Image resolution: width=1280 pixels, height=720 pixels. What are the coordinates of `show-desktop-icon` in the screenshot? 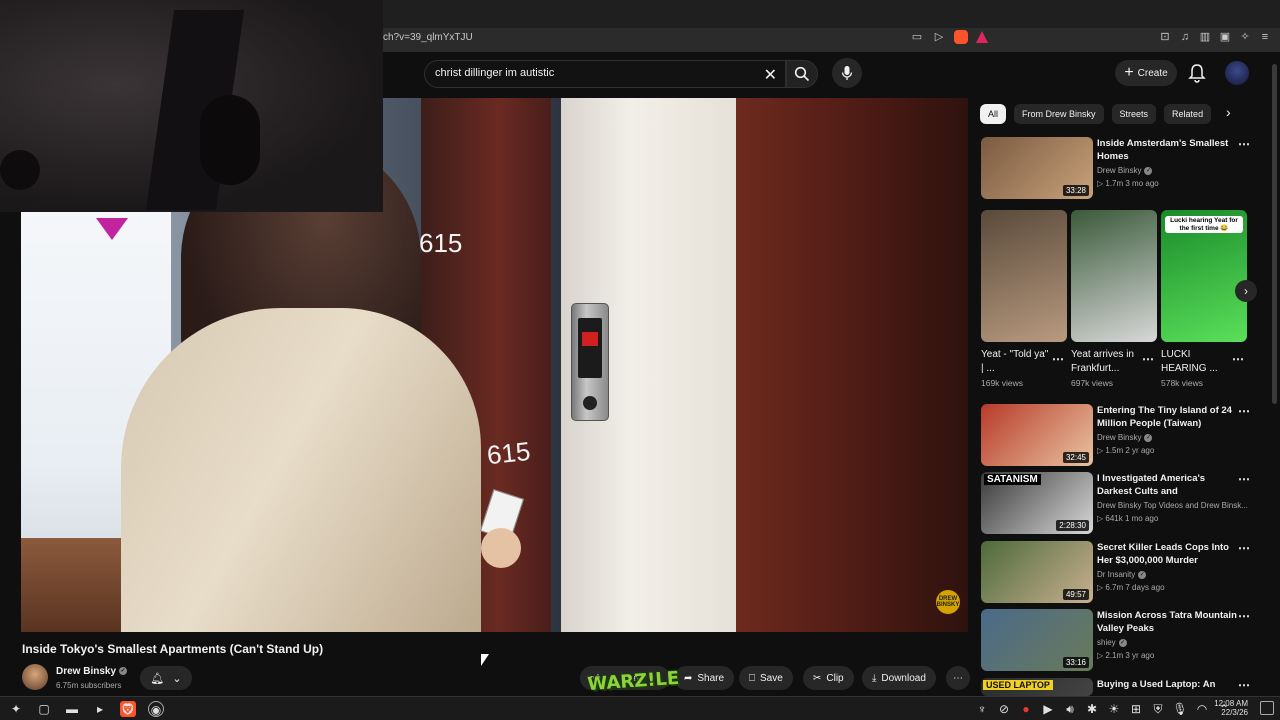 It's located at (1267, 708).